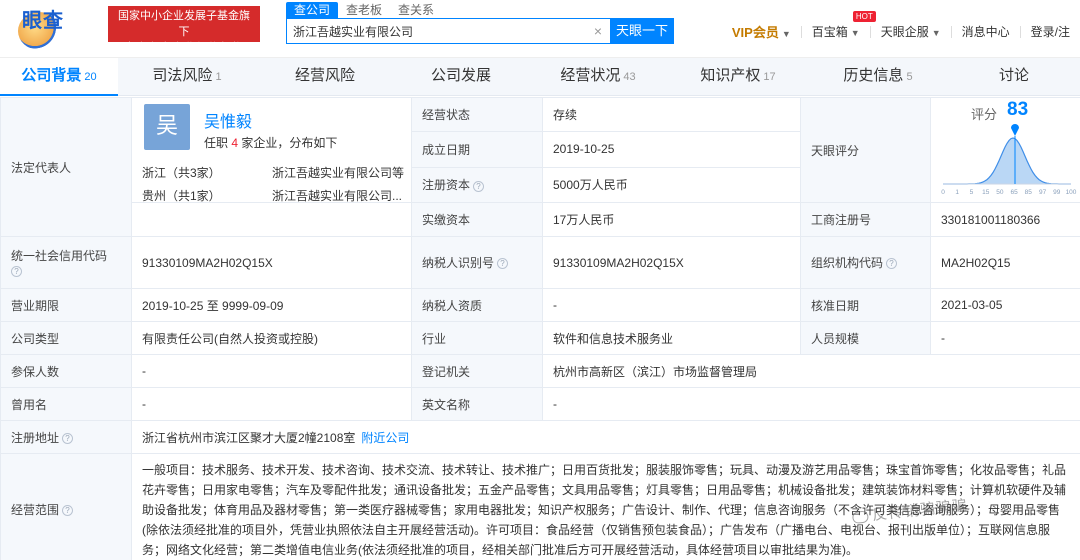 The image size is (1080, 560). I want to click on company-count: 4, so click(235, 143).